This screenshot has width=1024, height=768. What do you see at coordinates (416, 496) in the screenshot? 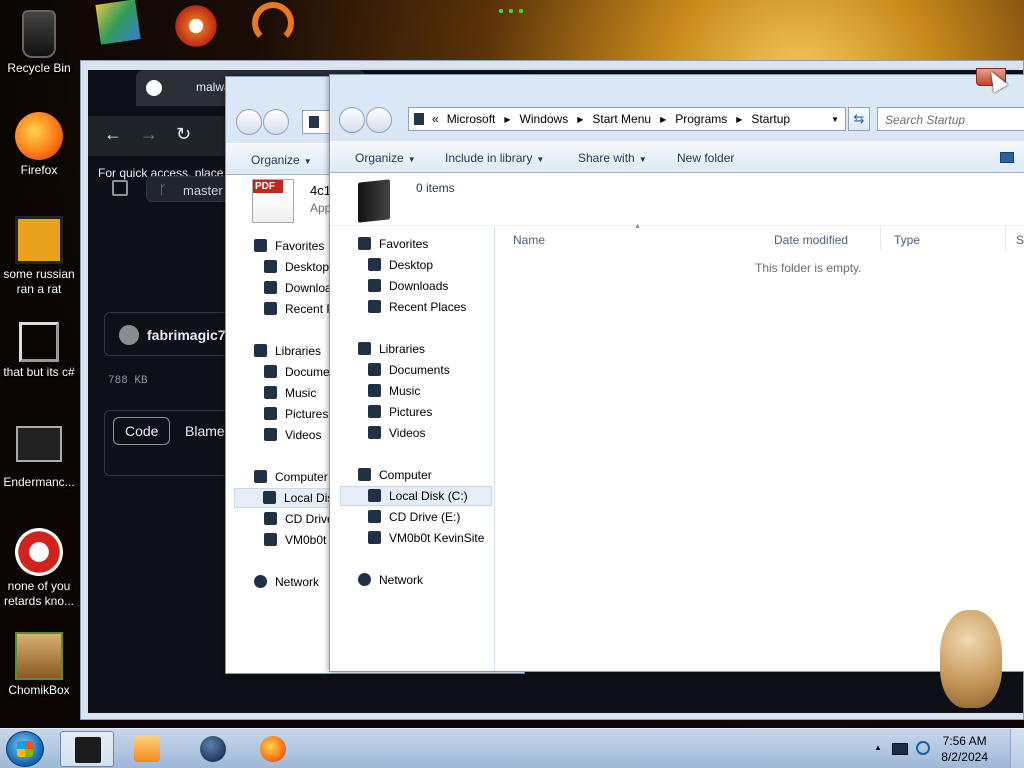
I see `nav-local-disk: Local Disk (C:)` at bounding box center [416, 496].